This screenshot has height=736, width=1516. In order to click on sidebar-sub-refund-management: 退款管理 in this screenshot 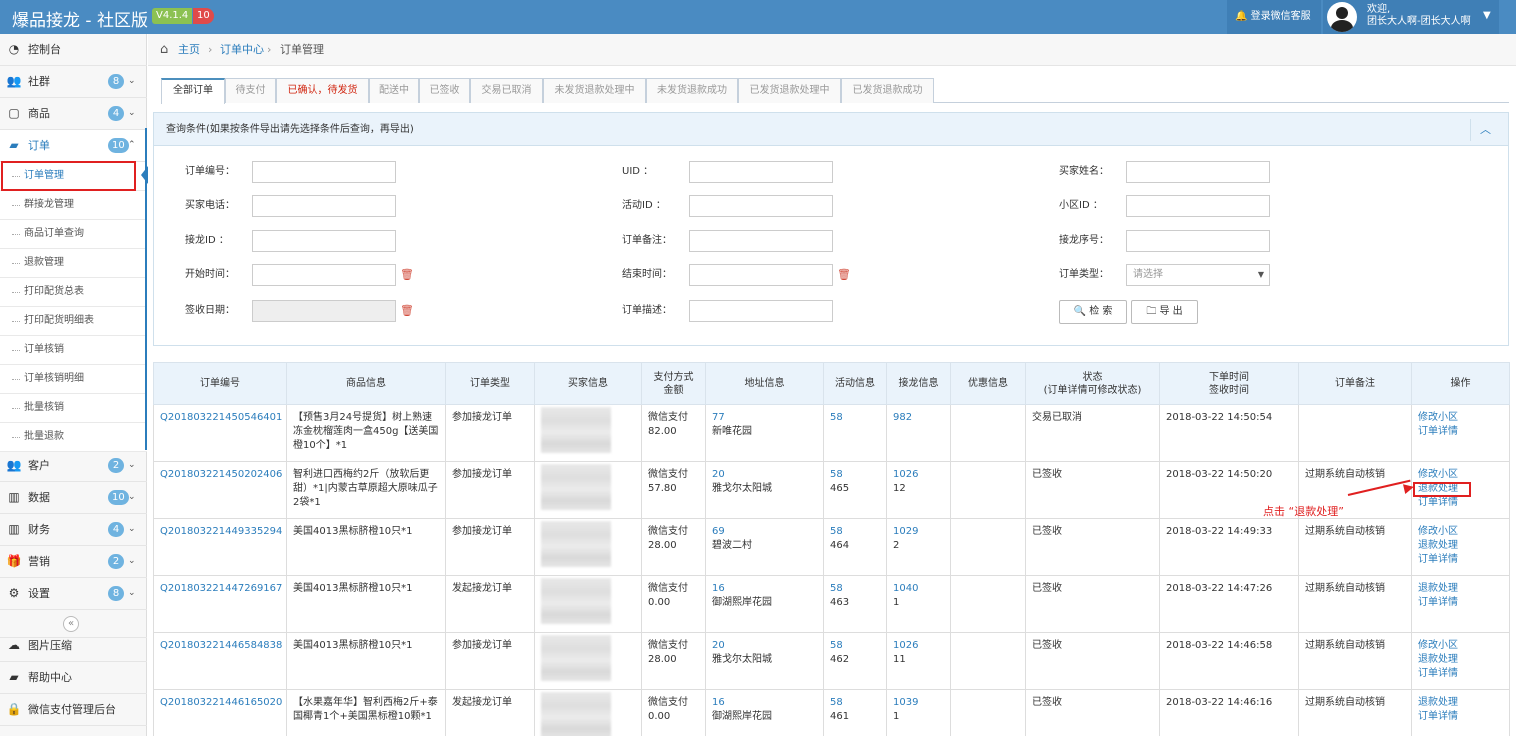, I will do `click(73, 263)`.